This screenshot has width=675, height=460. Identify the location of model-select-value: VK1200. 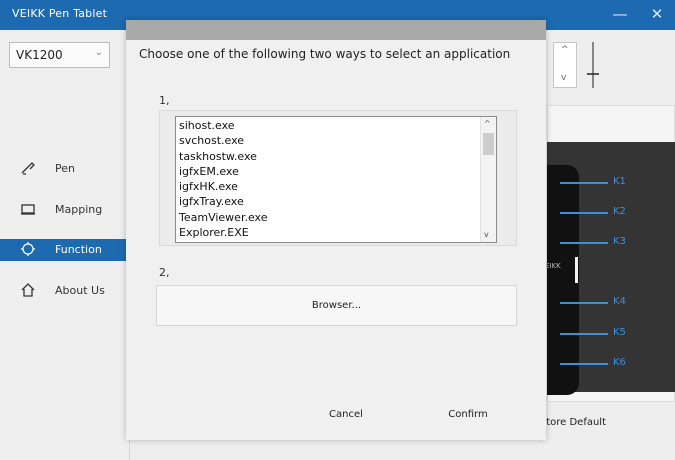
(39, 55).